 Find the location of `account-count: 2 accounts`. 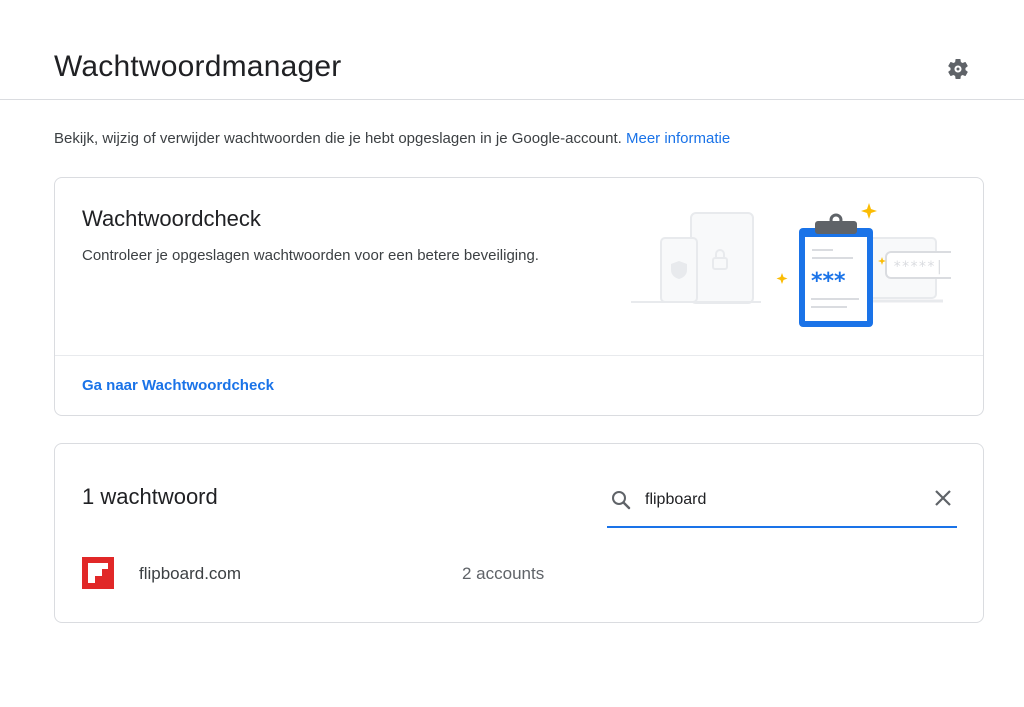

account-count: 2 accounts is located at coordinates (503, 573).